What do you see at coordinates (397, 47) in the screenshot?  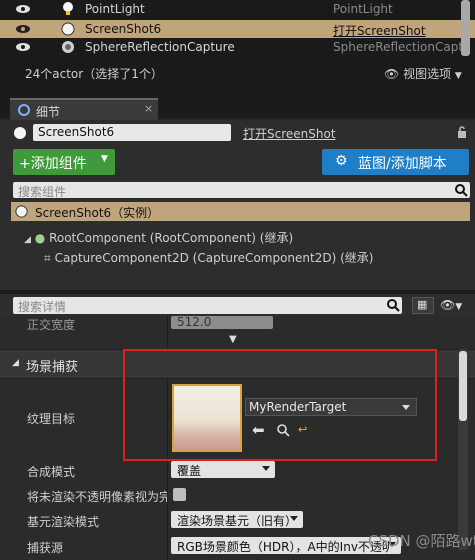 I see `outliner-row-type: SphereReflectionCapture` at bounding box center [397, 47].